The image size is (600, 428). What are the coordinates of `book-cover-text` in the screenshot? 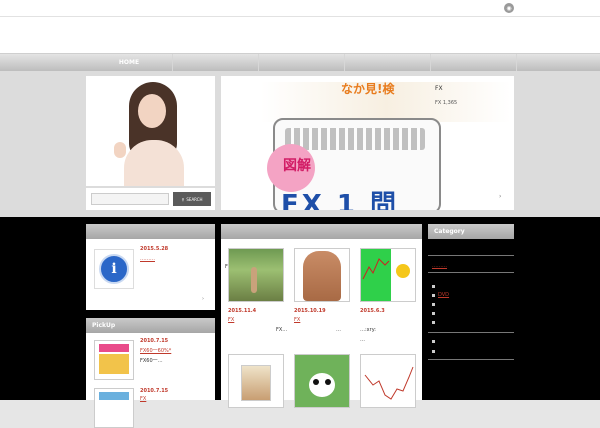 It's located at (355, 139).